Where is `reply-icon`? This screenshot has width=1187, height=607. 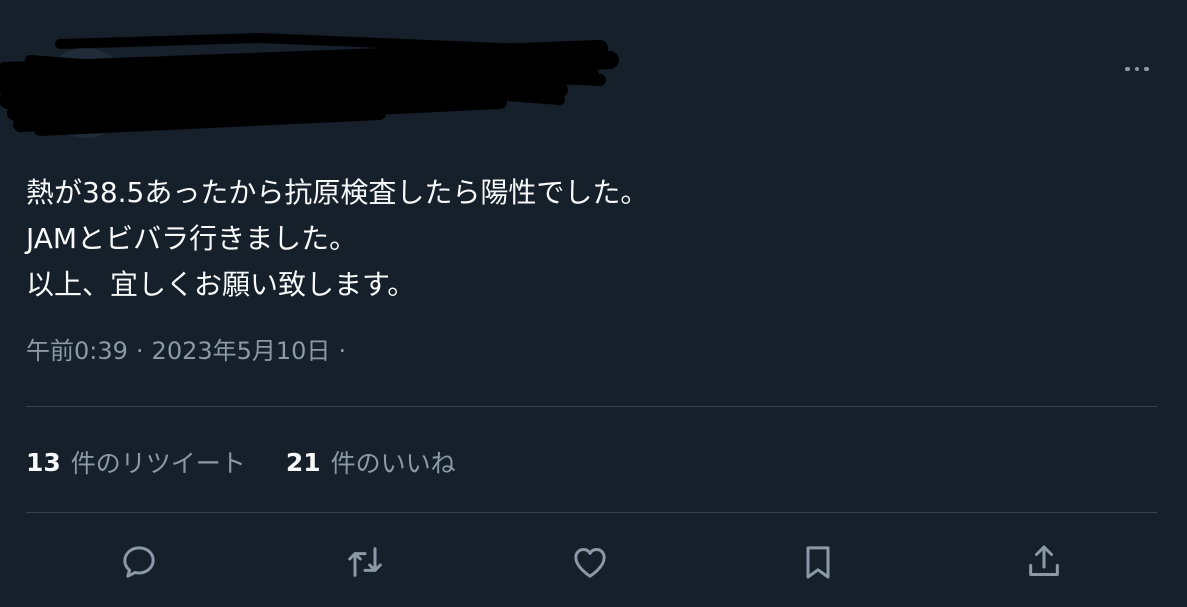
reply-icon is located at coordinates (139, 562).